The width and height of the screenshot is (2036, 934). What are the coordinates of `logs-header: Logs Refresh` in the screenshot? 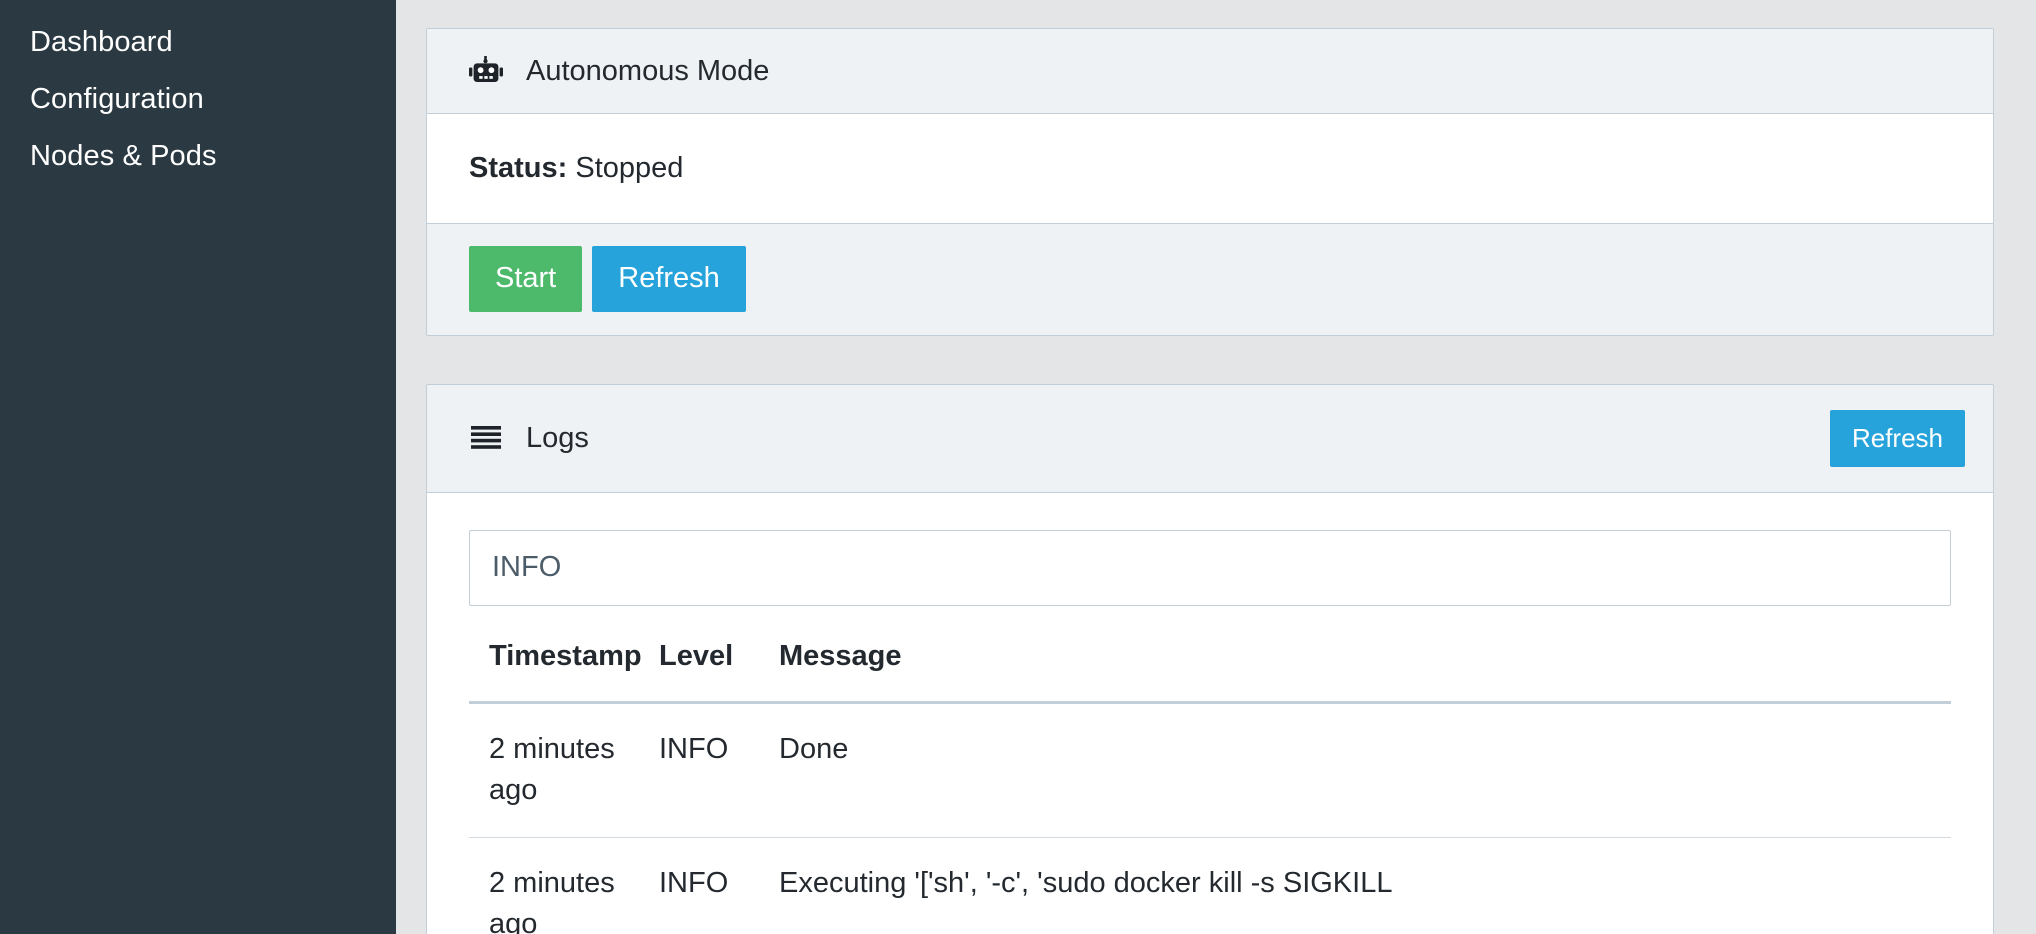 It's located at (1210, 438).